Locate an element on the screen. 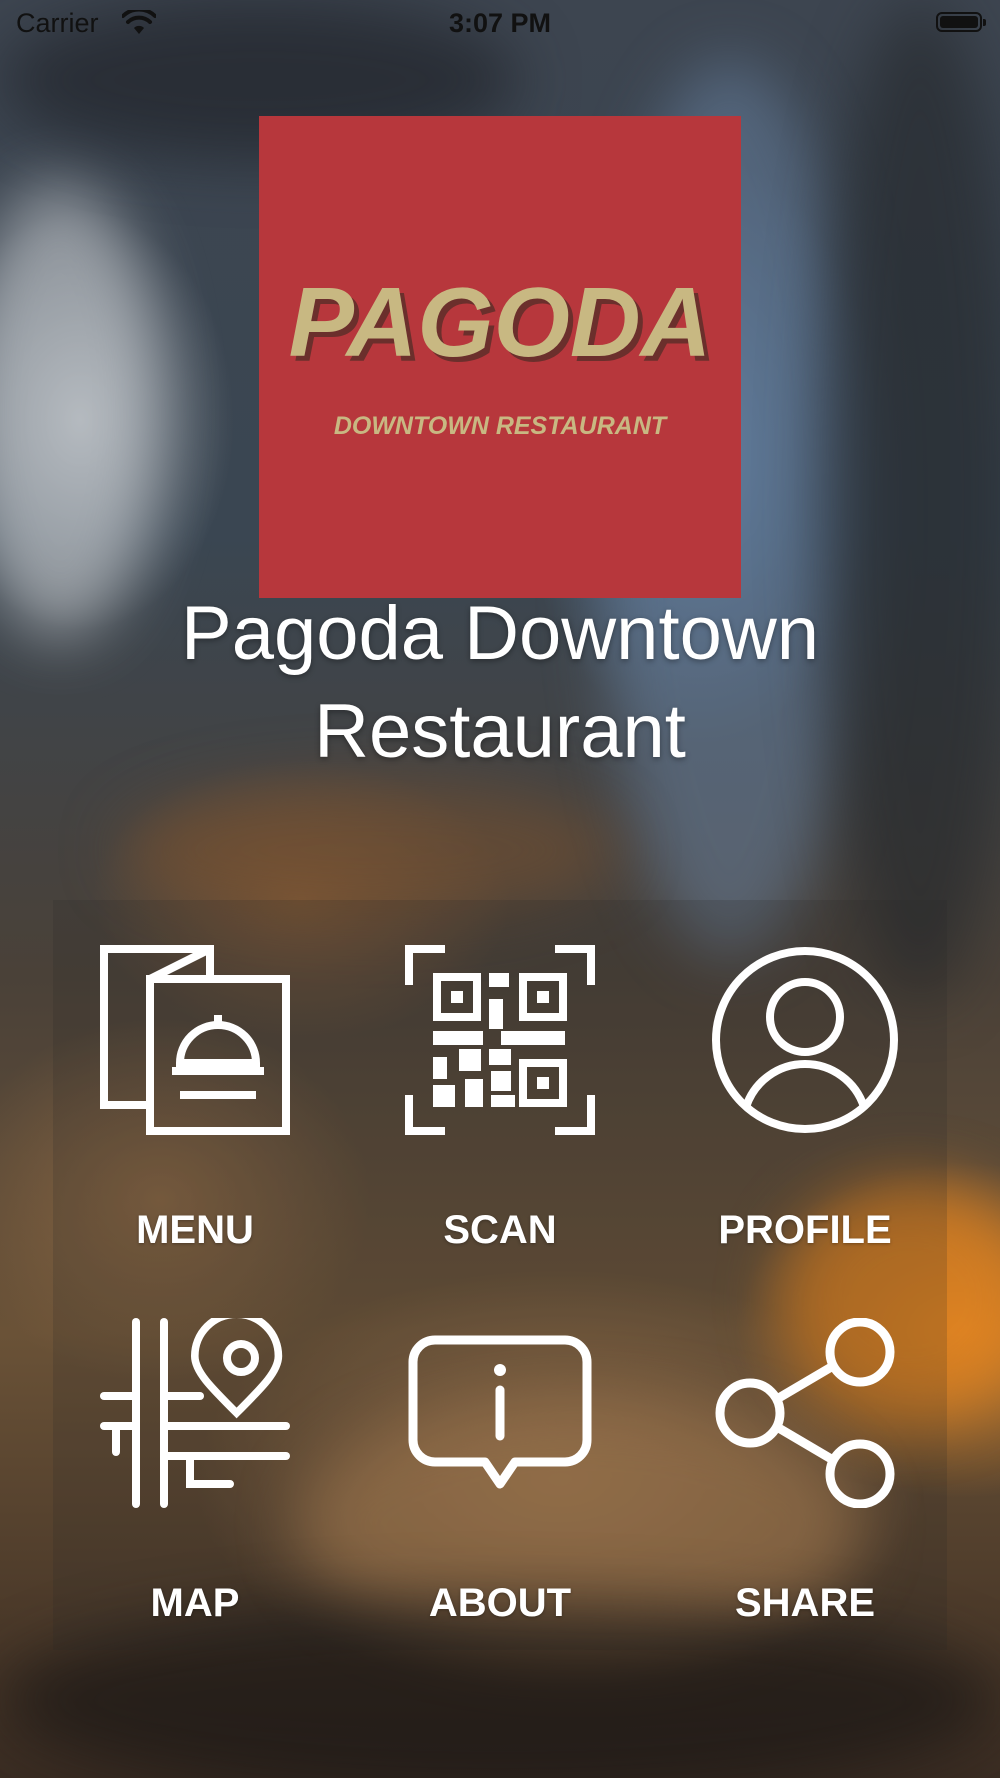  share-button: SHARE is located at coordinates (805, 1449).